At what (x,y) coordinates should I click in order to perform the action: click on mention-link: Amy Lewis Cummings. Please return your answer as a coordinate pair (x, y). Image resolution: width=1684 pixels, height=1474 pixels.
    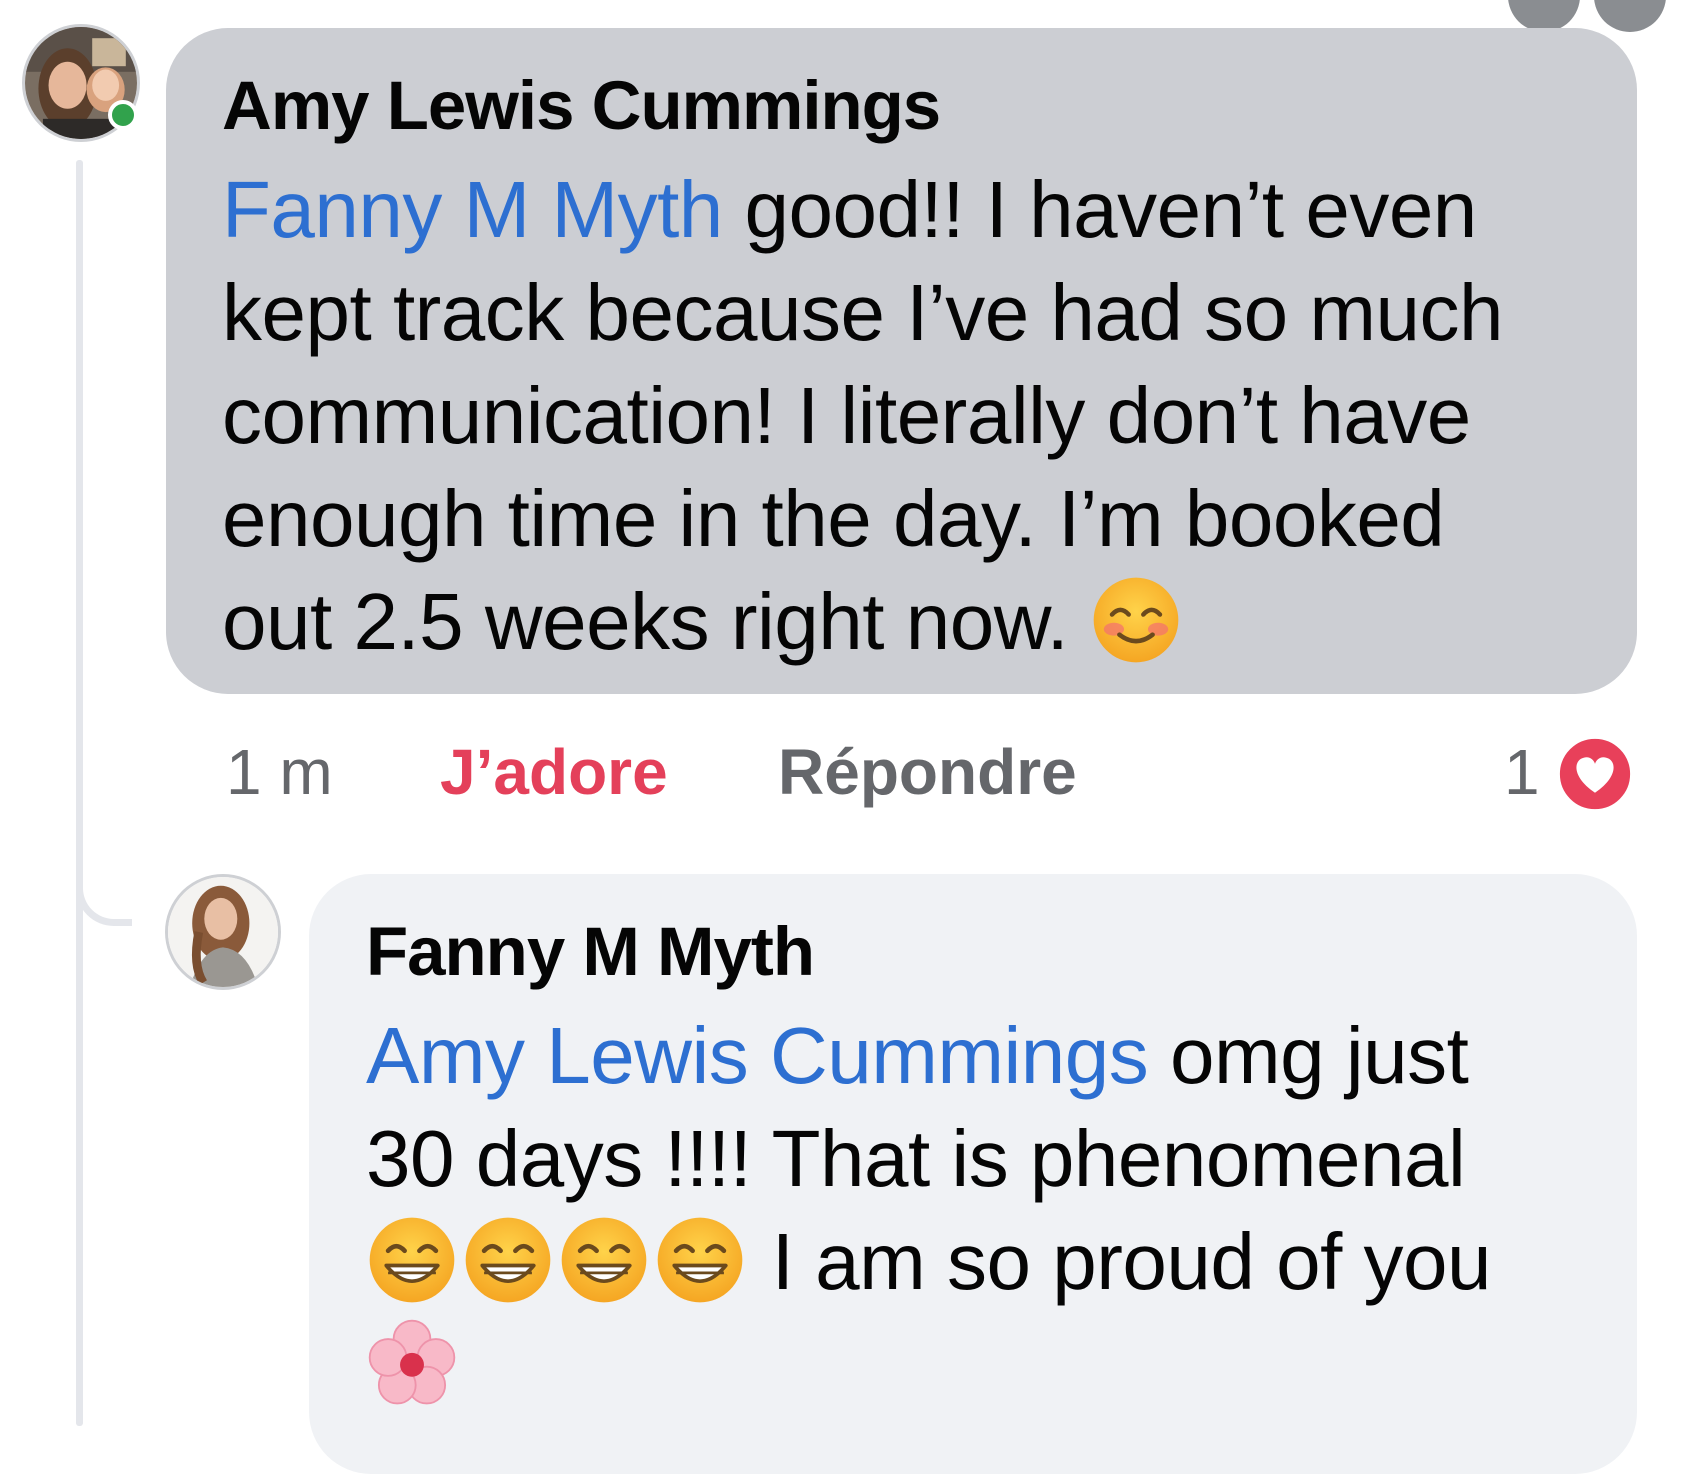
    Looking at the image, I should click on (757, 1055).